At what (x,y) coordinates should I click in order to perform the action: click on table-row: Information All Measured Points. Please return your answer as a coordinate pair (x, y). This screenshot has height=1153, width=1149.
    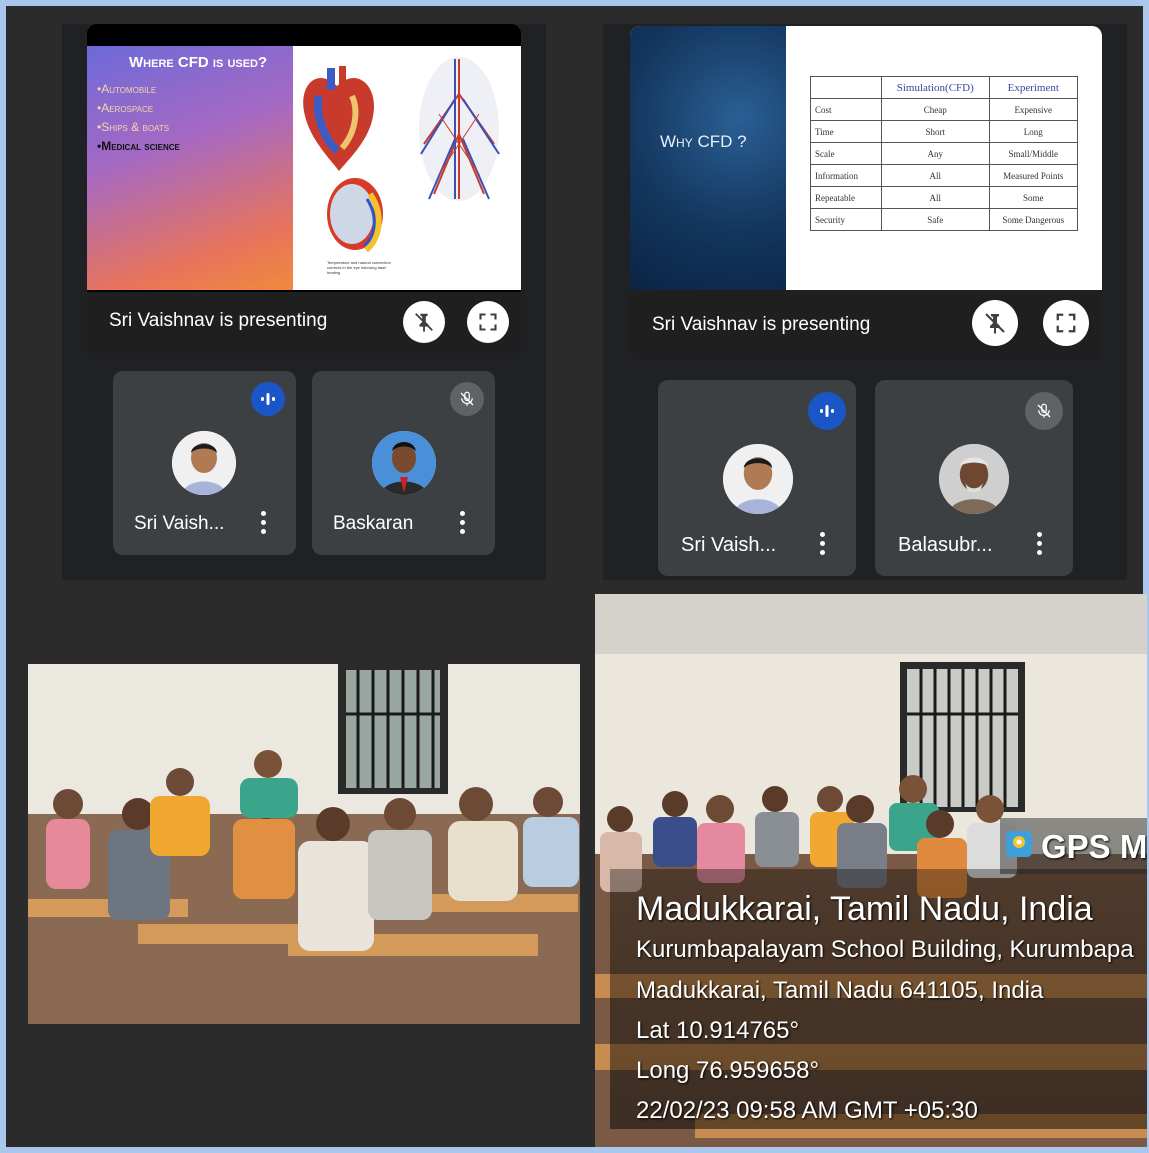
    Looking at the image, I should click on (944, 175).